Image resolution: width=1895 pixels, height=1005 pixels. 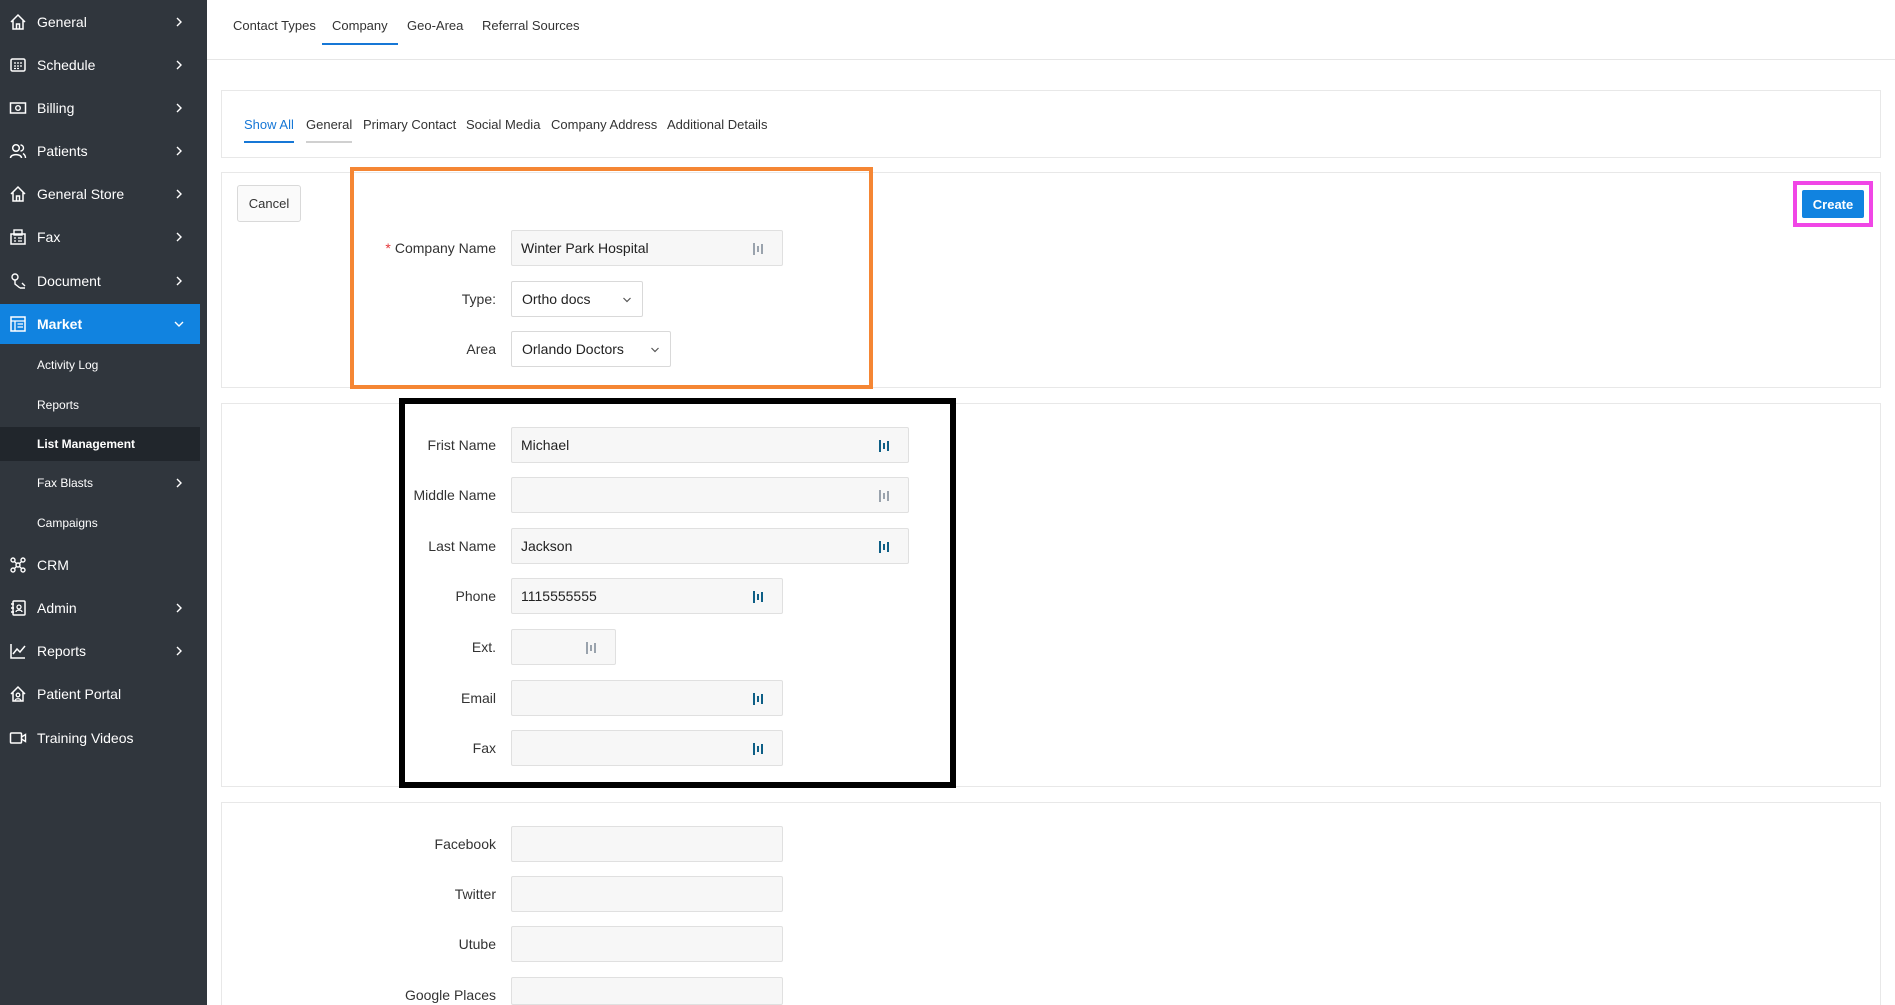 What do you see at coordinates (66, 65) in the screenshot?
I see `nav-label: Schedule` at bounding box center [66, 65].